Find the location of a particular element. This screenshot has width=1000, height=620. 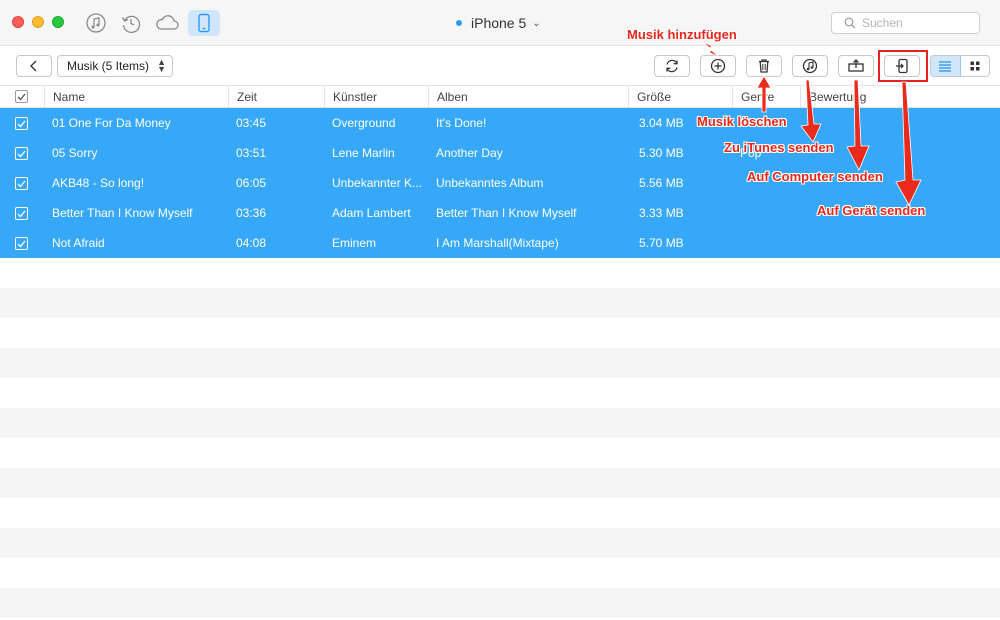

toolbar: Musik (5 Items) ▲ ▼ is located at coordinates (500, 66).